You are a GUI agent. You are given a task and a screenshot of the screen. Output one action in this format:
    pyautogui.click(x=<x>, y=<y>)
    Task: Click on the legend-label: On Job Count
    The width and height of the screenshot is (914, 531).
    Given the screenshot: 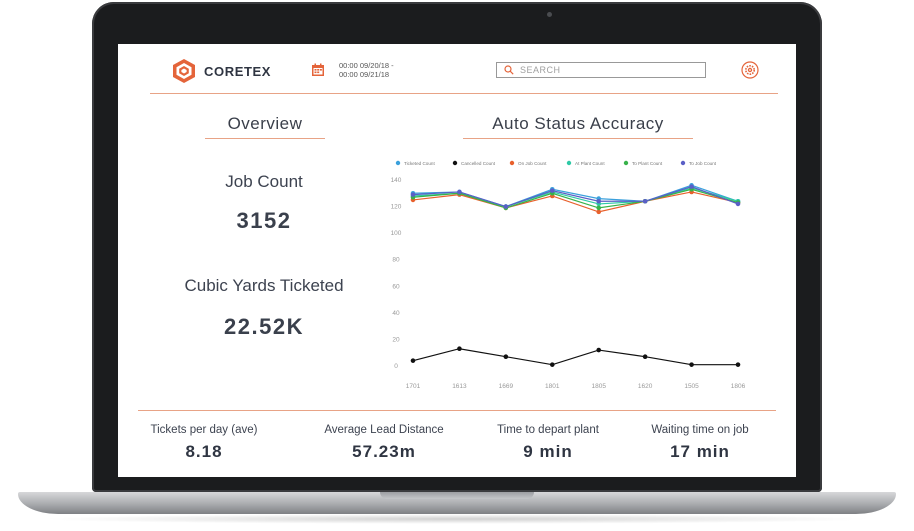 What is the action you would take?
    pyautogui.click(x=532, y=163)
    